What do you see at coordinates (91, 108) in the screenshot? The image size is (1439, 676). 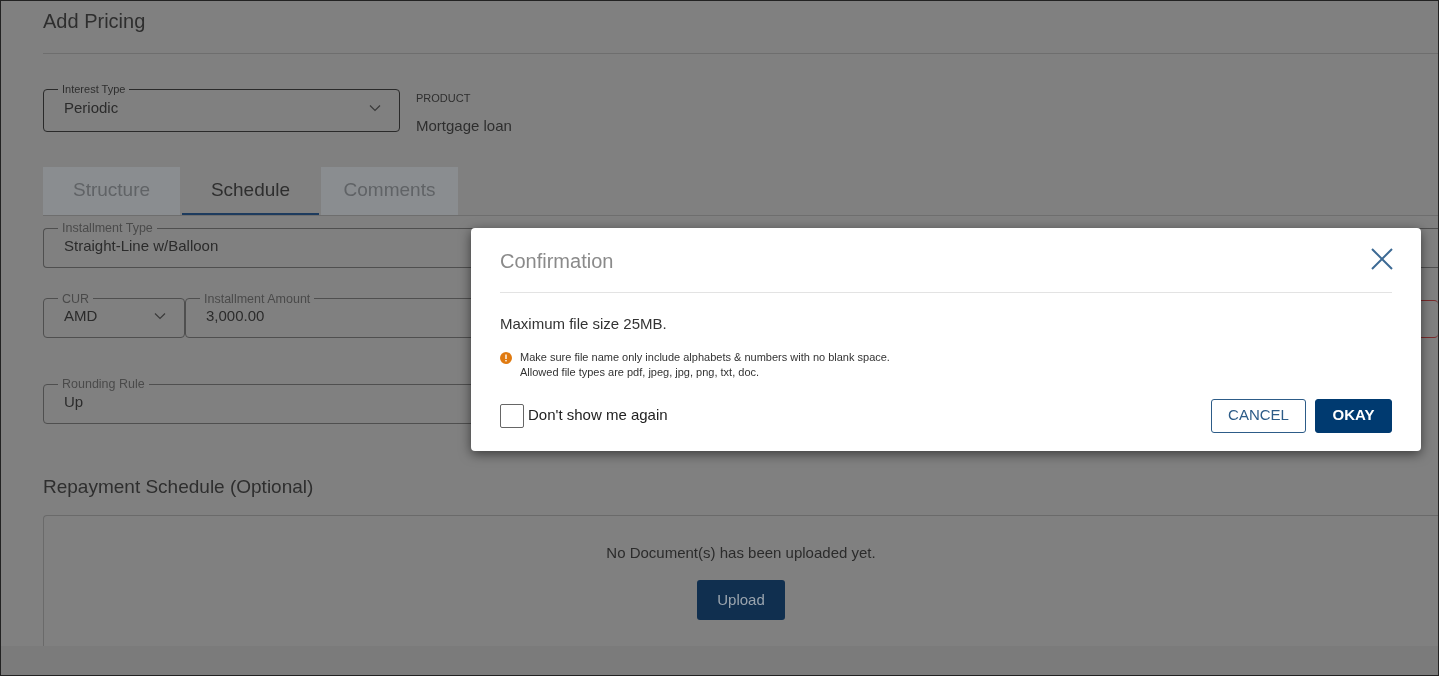 I see `field-value: Periodic` at bounding box center [91, 108].